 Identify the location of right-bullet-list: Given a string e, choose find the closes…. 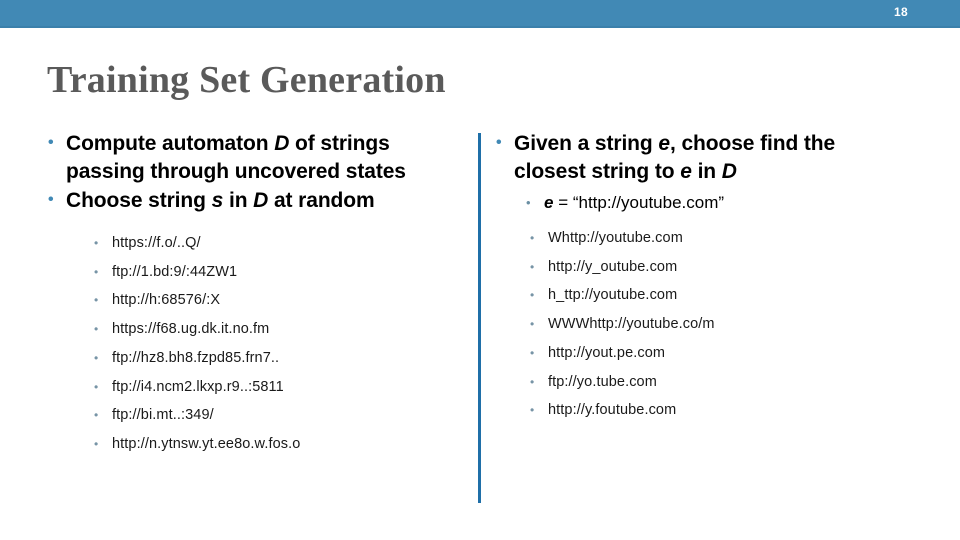
(692, 157).